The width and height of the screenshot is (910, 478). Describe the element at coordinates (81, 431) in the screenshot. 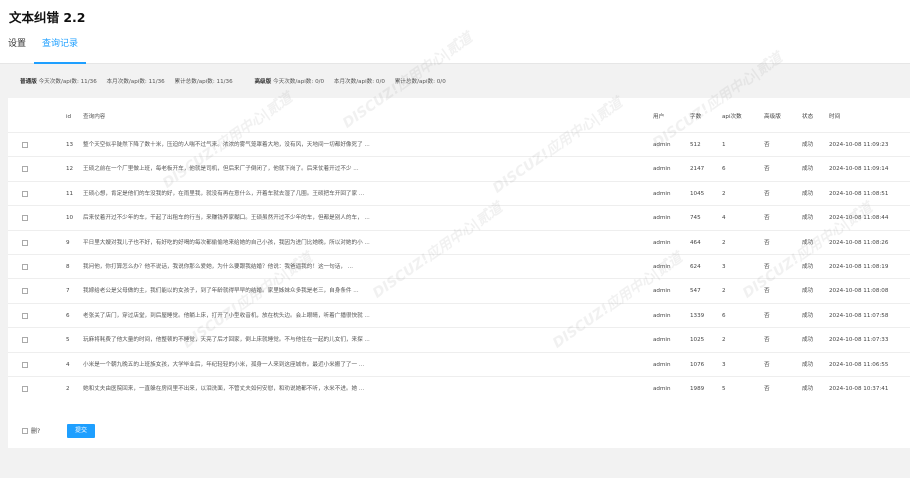

I see `submit-button: 提交` at that location.